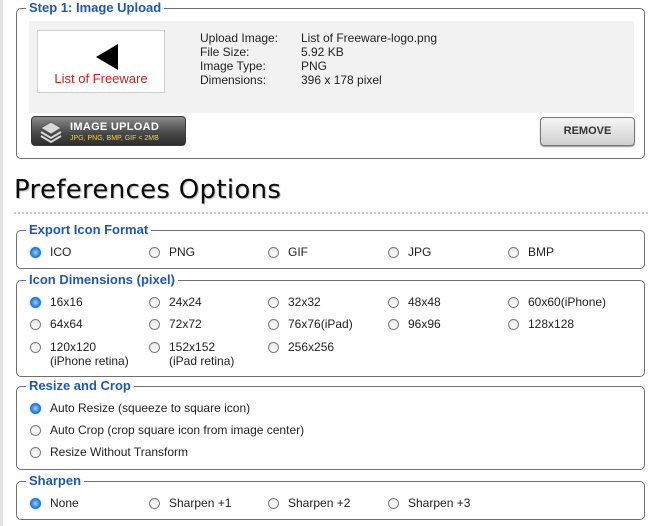 The width and height of the screenshot is (651, 526). What do you see at coordinates (64, 503) in the screenshot?
I see `sharpen-option-label: None` at bounding box center [64, 503].